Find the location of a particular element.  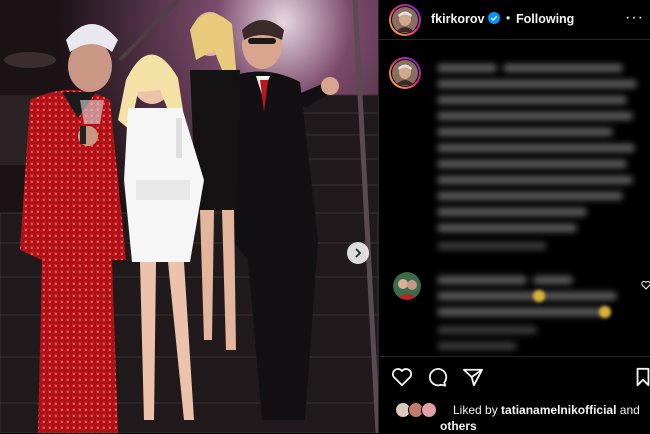

bookmark-icon is located at coordinates (642, 377).